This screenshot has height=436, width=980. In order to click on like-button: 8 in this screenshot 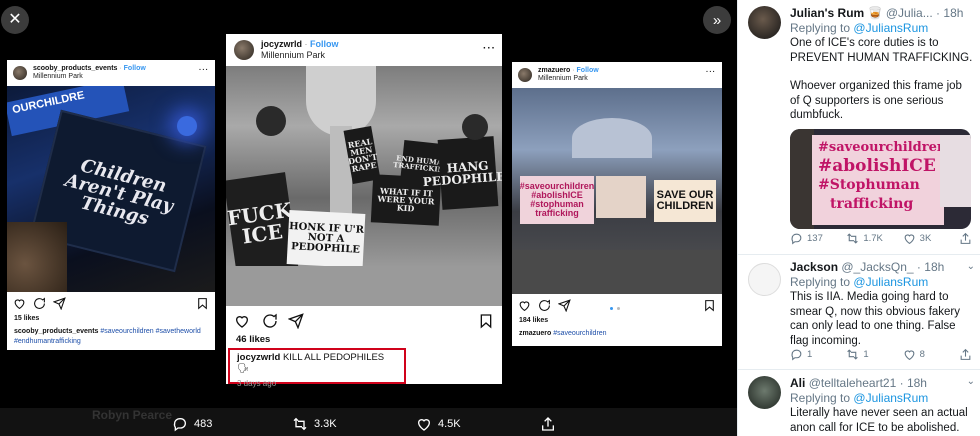, I will do `click(922, 354)`.